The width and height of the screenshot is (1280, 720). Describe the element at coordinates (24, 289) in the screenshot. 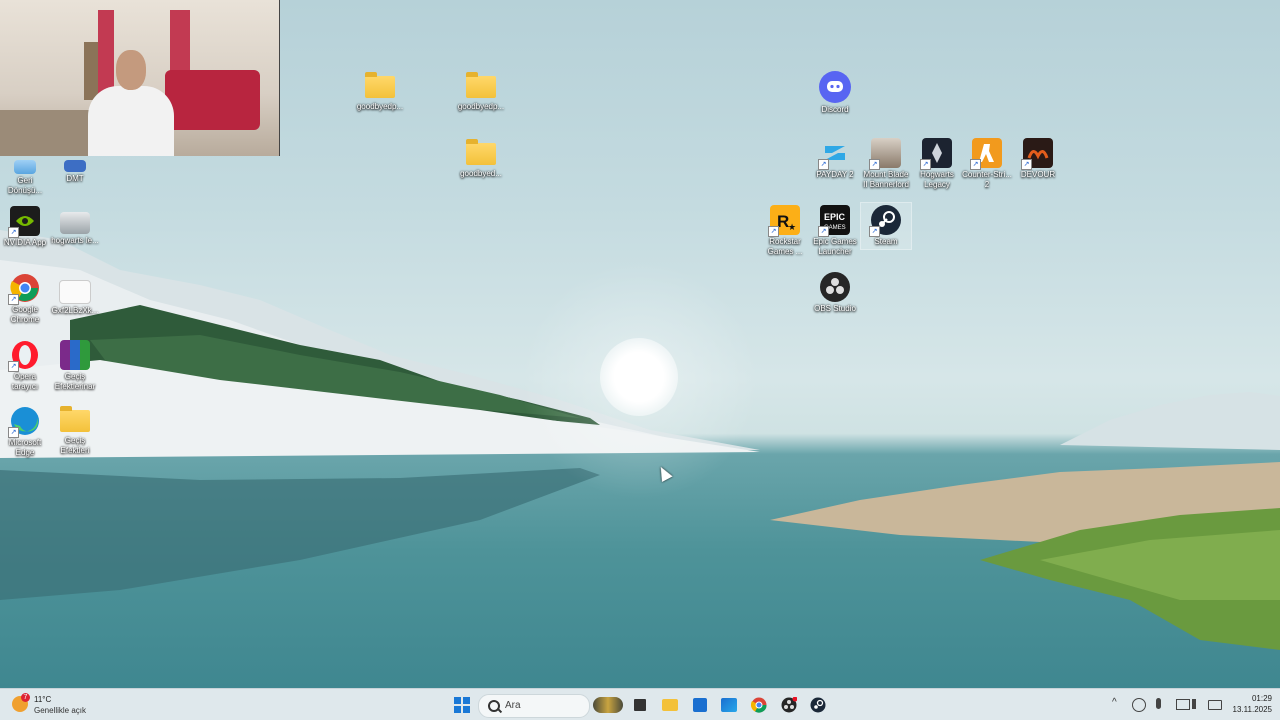

I see `chrome-icon: ↗` at that location.